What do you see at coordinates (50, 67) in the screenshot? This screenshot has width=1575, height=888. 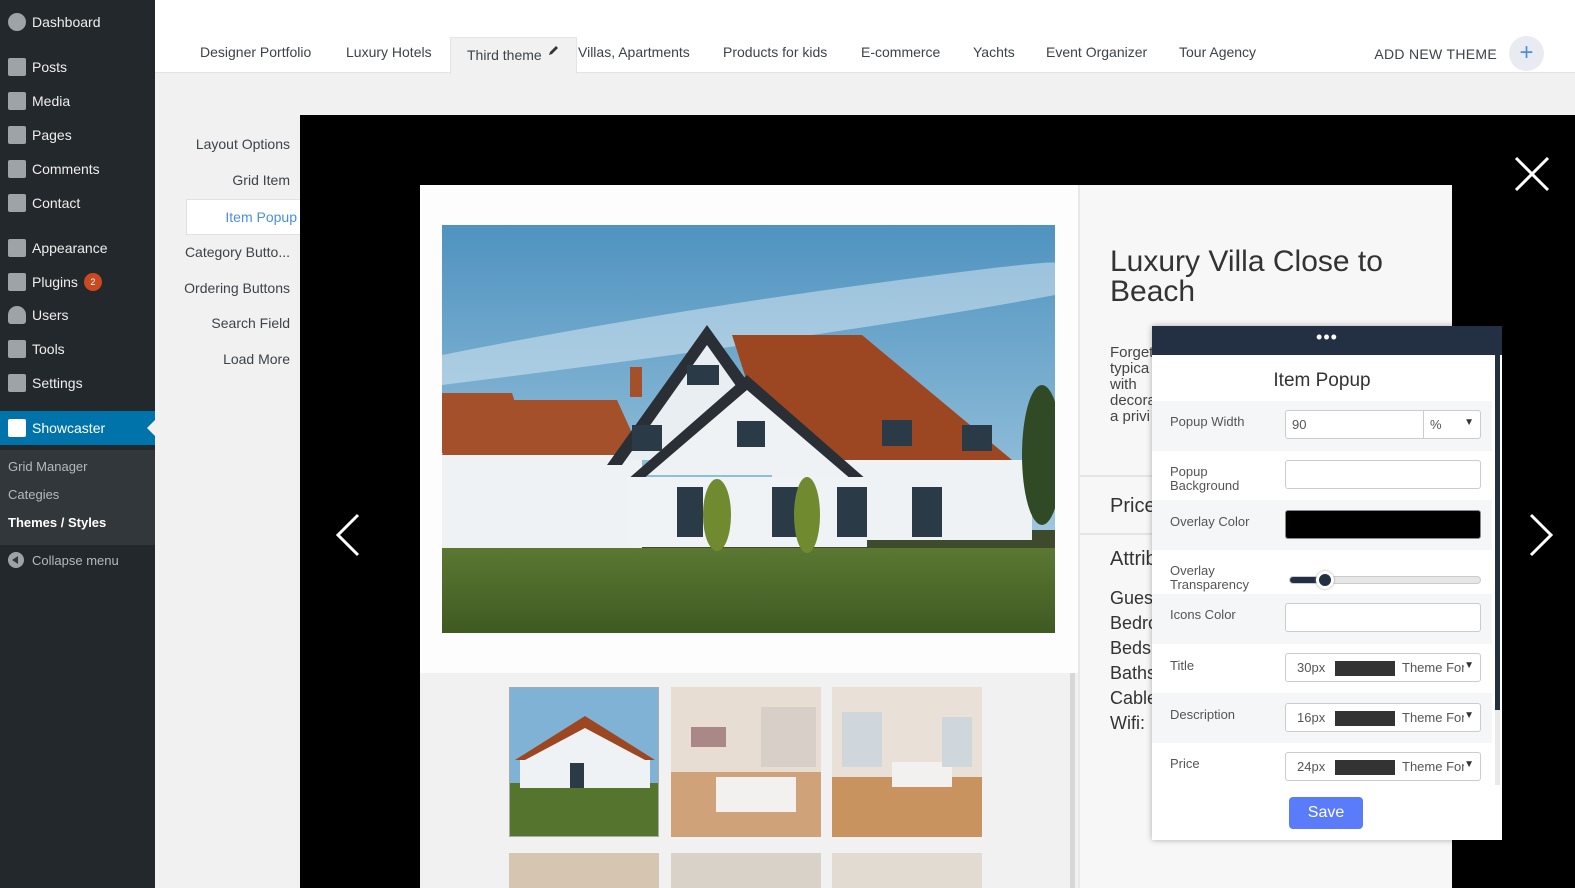 I see `menu-posts-label: Posts` at bounding box center [50, 67].